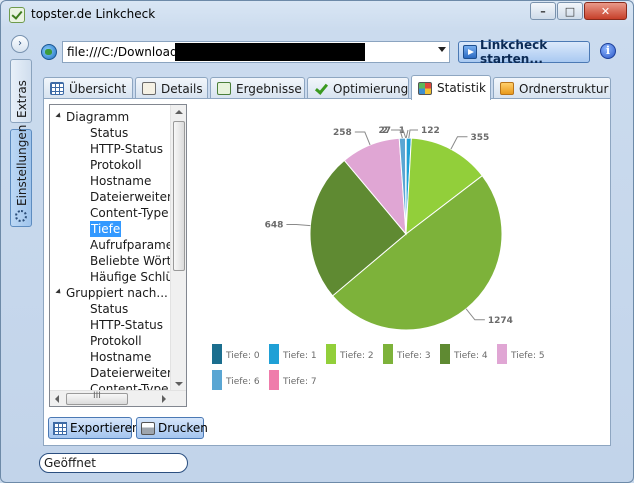 The height and width of the screenshot is (483, 634). What do you see at coordinates (356, 356) in the screenshot?
I see `legend-label: Tiefe: 2` at bounding box center [356, 356].